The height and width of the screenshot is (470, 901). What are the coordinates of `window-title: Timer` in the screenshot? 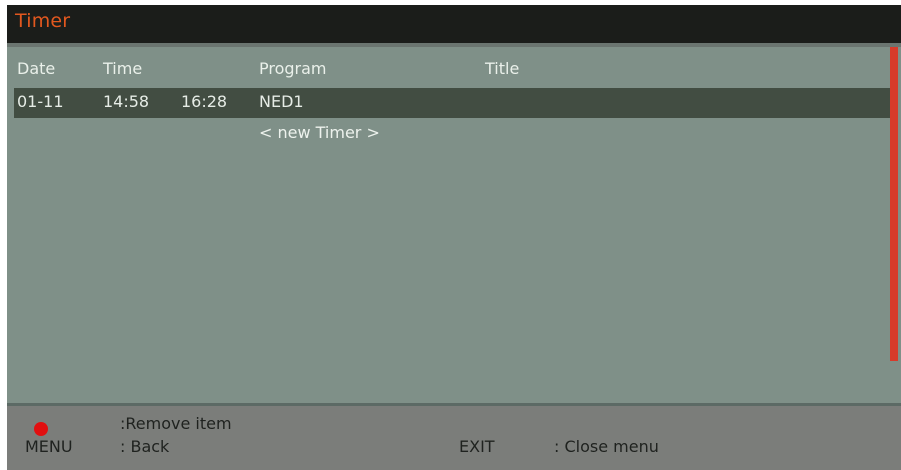 It's located at (43, 21).